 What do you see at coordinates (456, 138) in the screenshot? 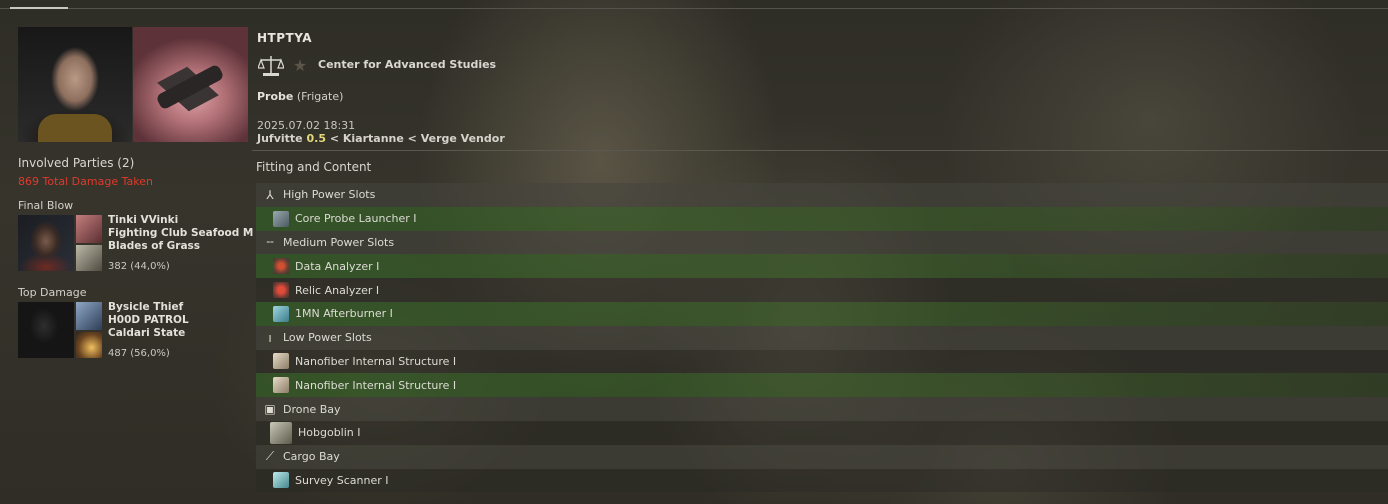
I see `region-name: < Verge Vendor` at bounding box center [456, 138].